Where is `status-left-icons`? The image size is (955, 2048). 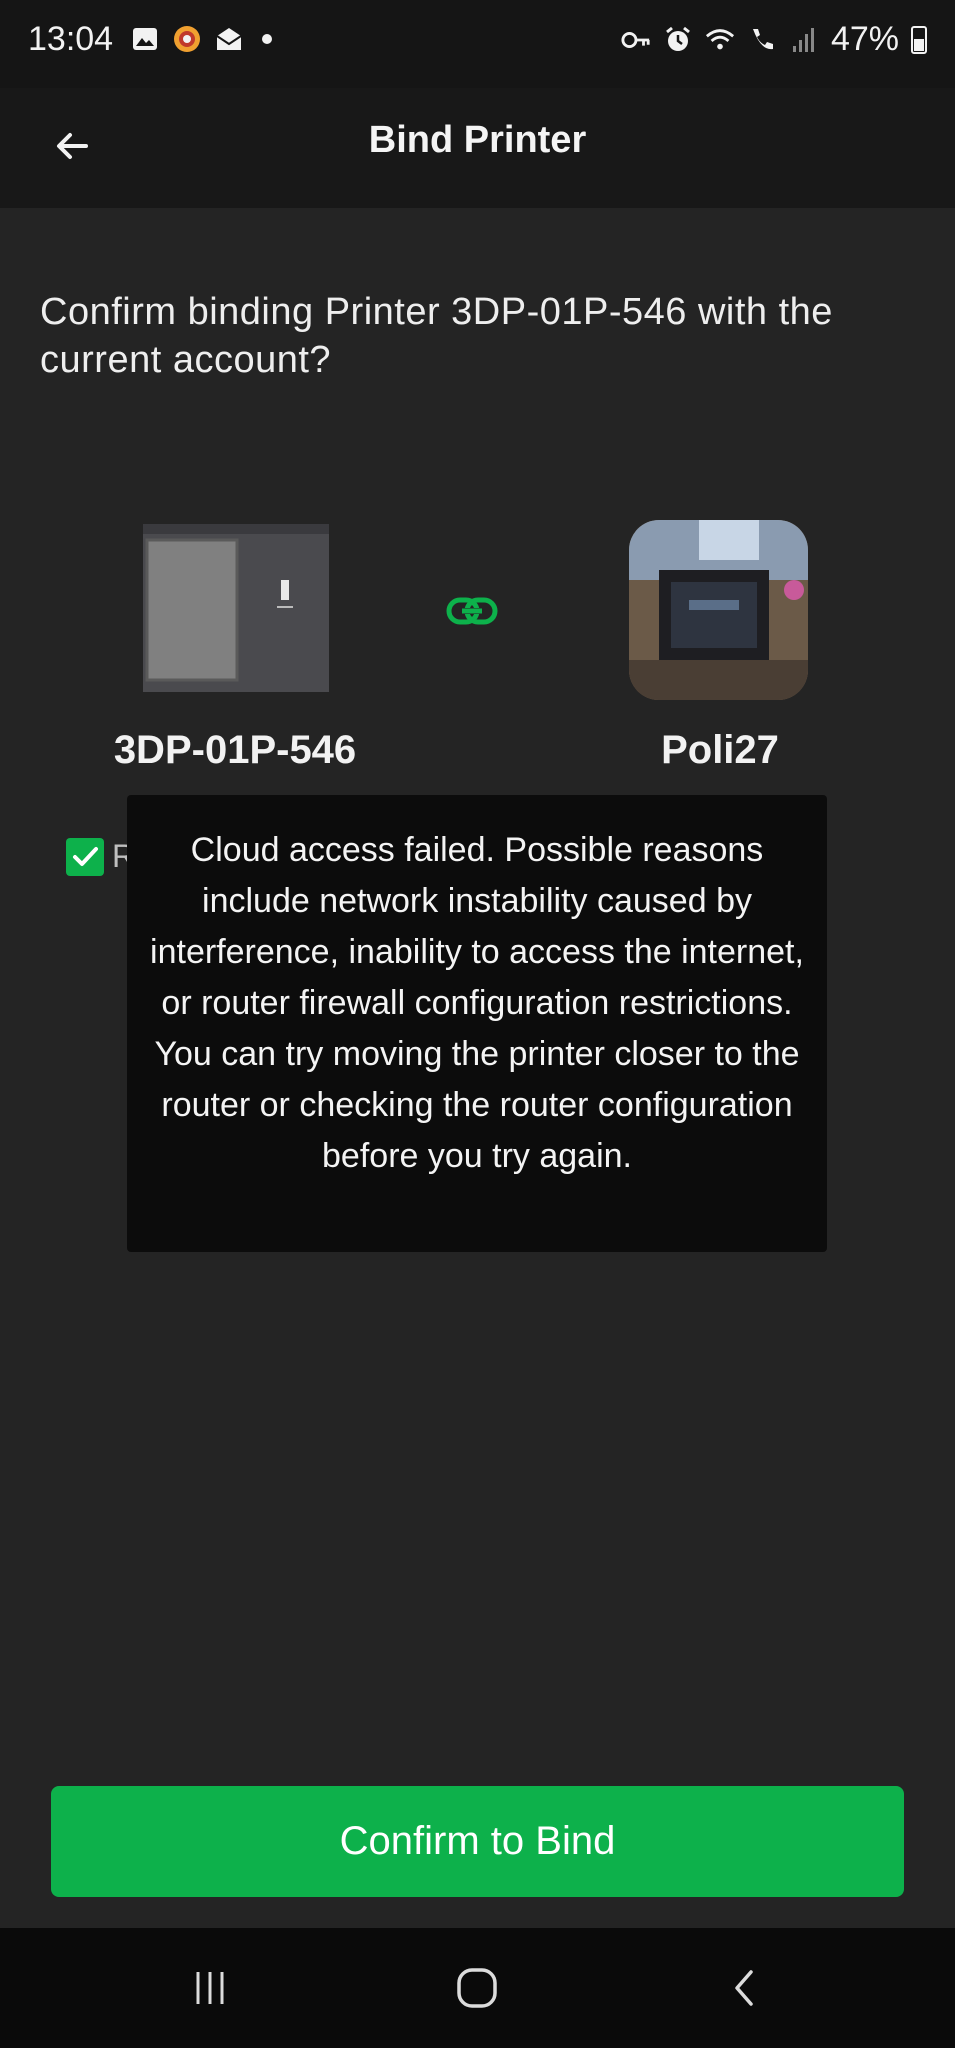 status-left-icons is located at coordinates (201, 39).